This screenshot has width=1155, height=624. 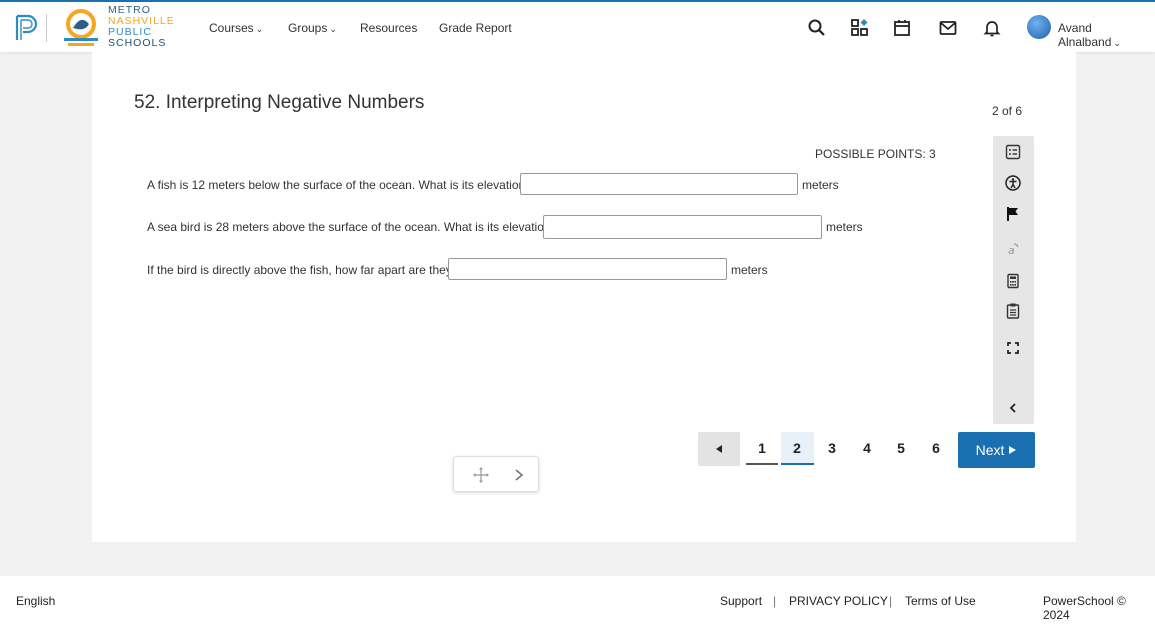 What do you see at coordinates (817, 28) in the screenshot?
I see `search-icon` at bounding box center [817, 28].